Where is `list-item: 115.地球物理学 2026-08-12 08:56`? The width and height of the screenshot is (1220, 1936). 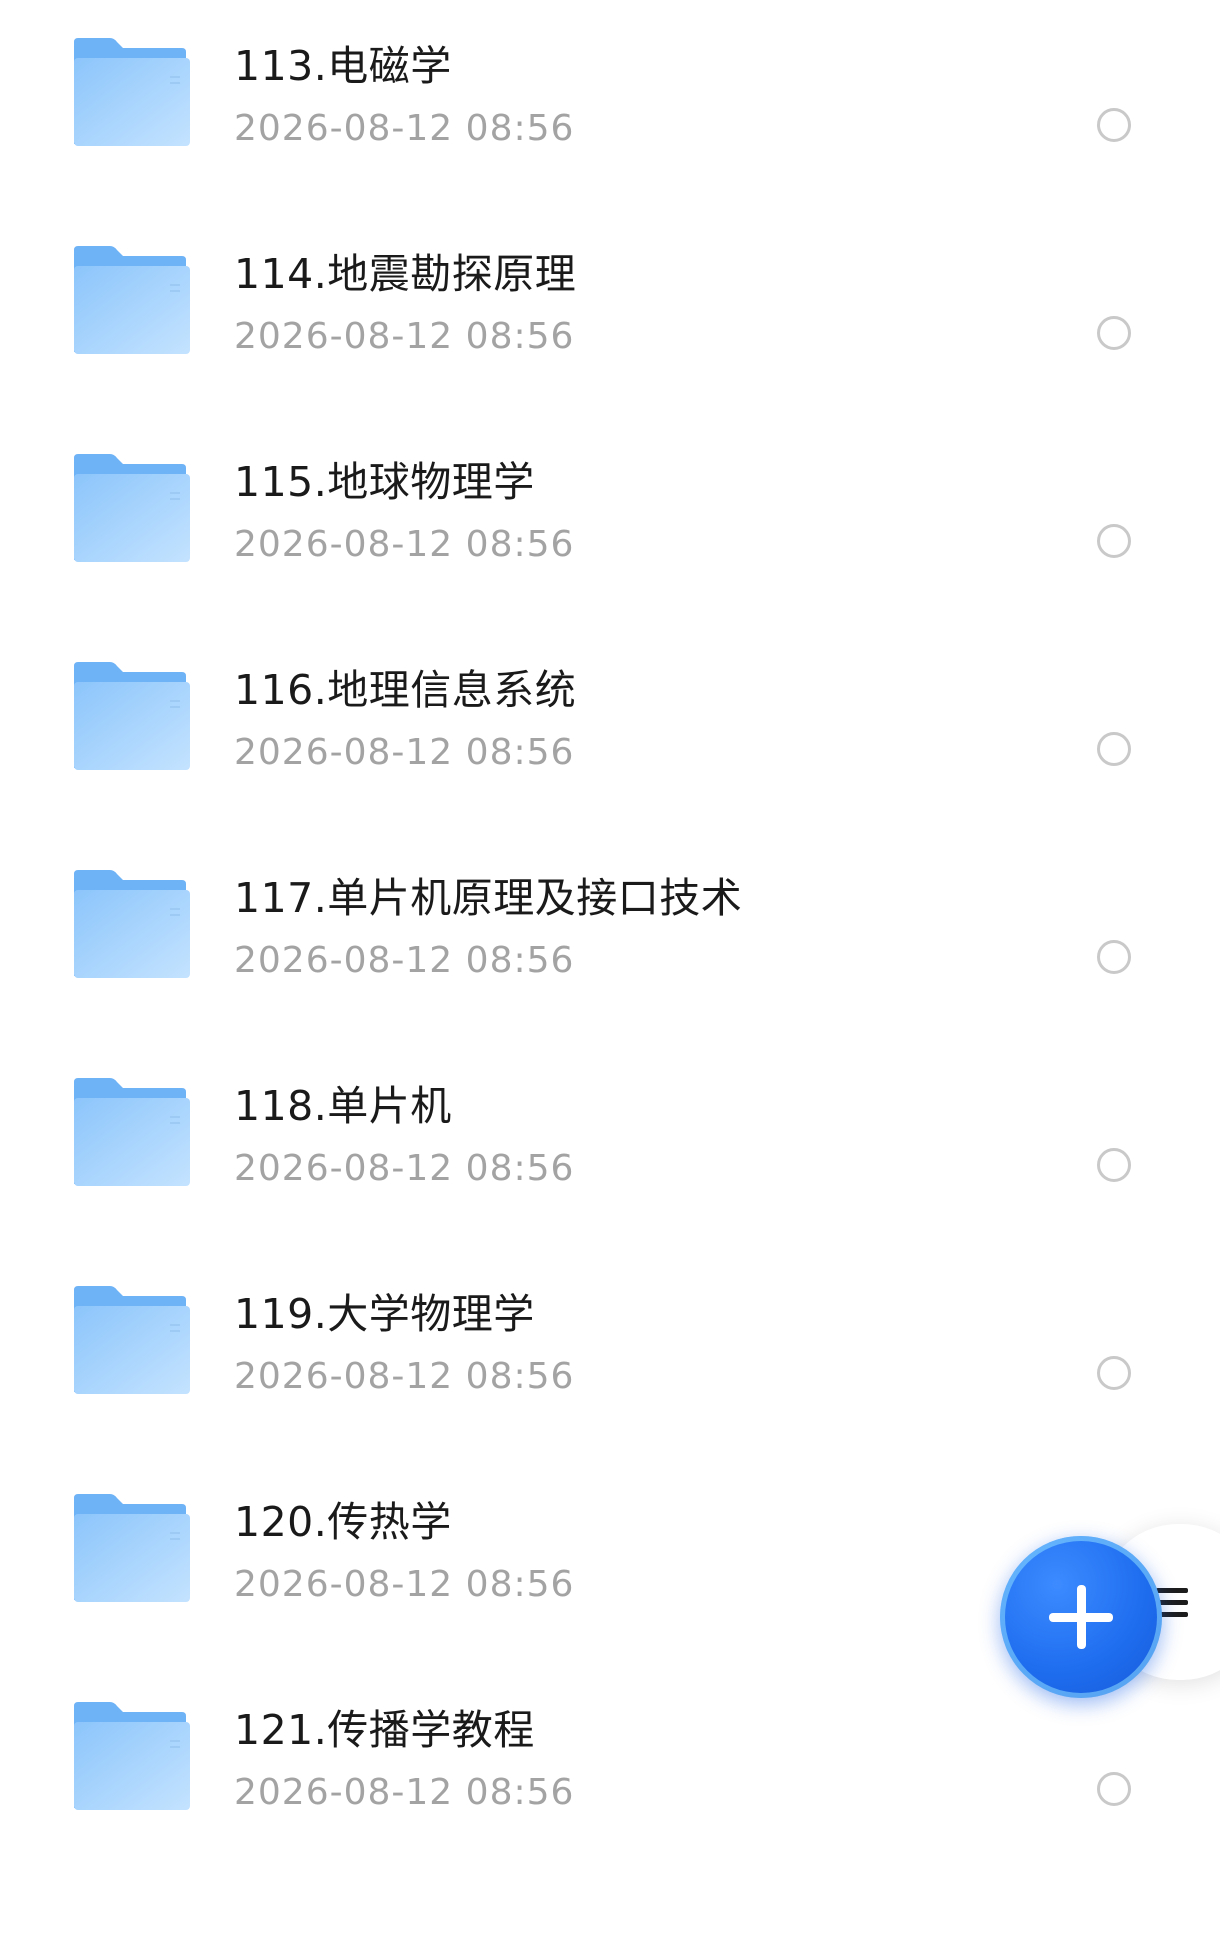 list-item: 115.地球物理学 2026-08-12 08:56 is located at coordinates (610, 520).